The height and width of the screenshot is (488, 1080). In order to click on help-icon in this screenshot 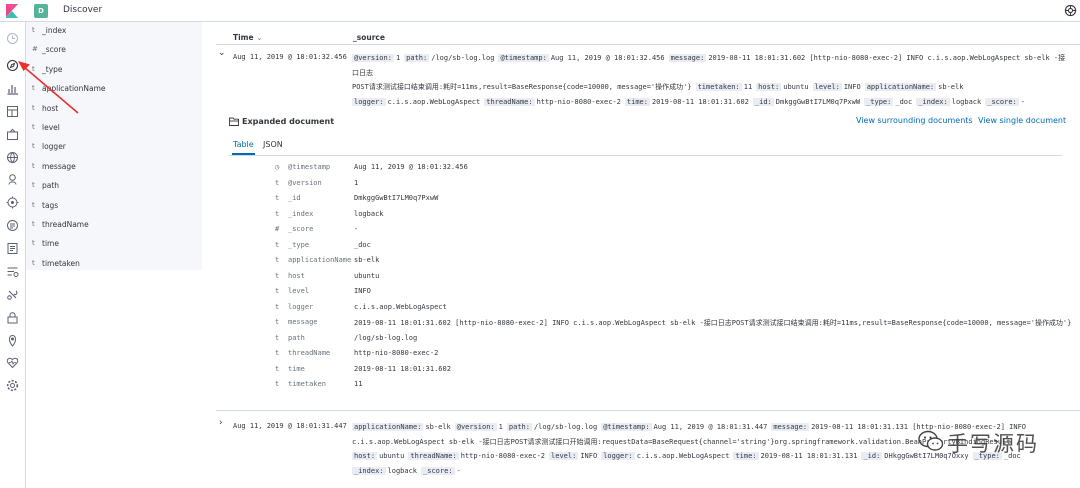, I will do `click(1070, 10)`.